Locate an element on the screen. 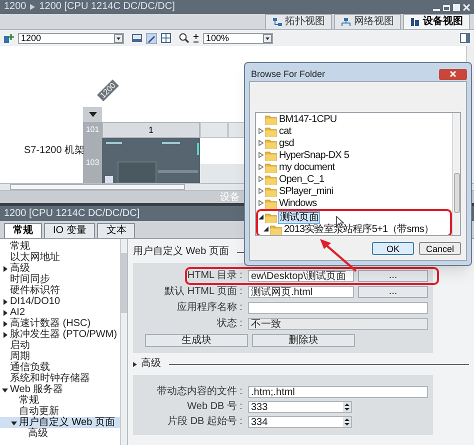  rack-label: S7-1200 机架 is located at coordinates (54, 150).